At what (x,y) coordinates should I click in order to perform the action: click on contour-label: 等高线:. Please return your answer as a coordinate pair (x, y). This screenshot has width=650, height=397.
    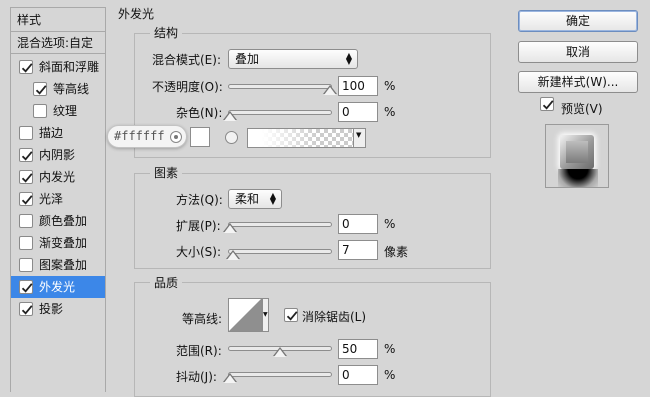
    Looking at the image, I should click on (202, 319).